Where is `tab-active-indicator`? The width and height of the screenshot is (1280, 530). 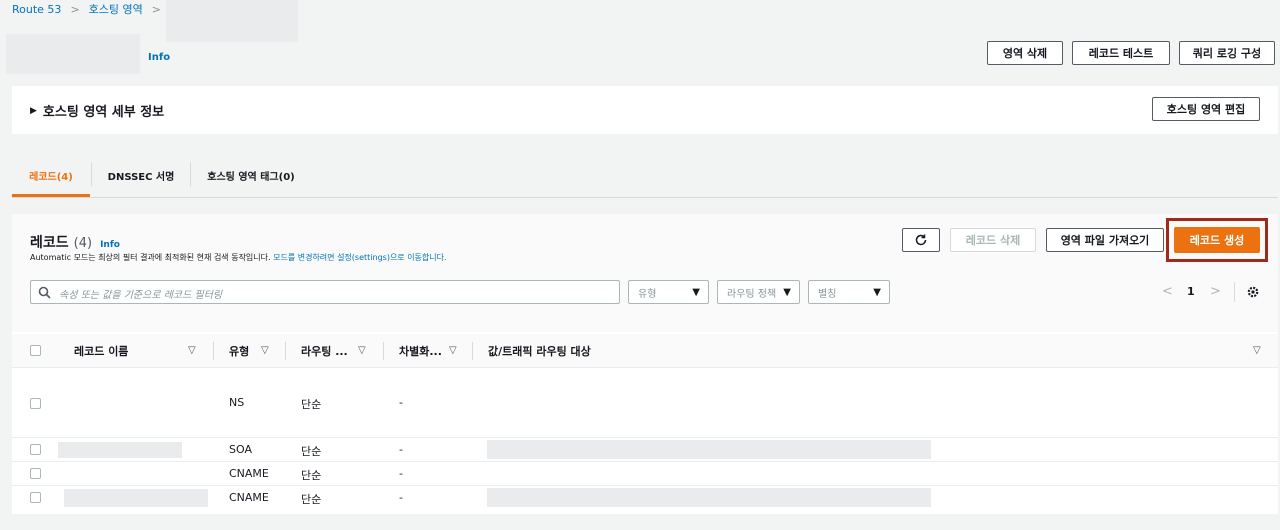 tab-active-indicator is located at coordinates (51, 195).